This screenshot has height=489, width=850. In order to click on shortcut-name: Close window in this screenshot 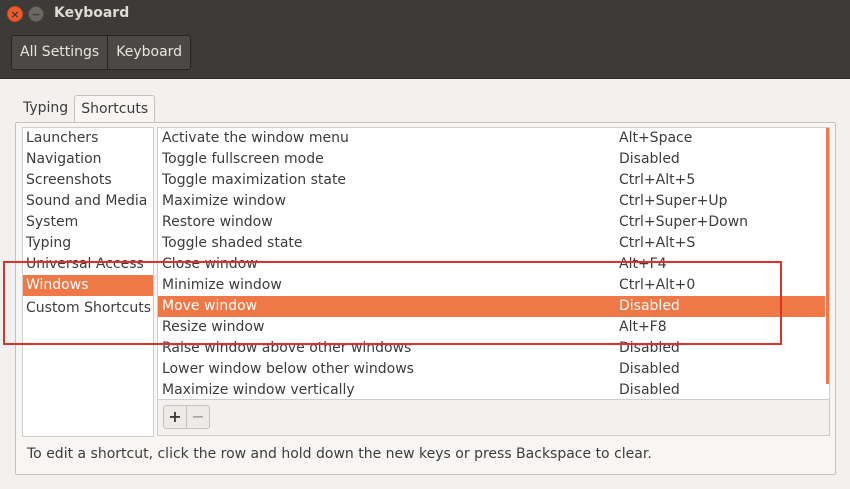, I will do `click(210, 264)`.